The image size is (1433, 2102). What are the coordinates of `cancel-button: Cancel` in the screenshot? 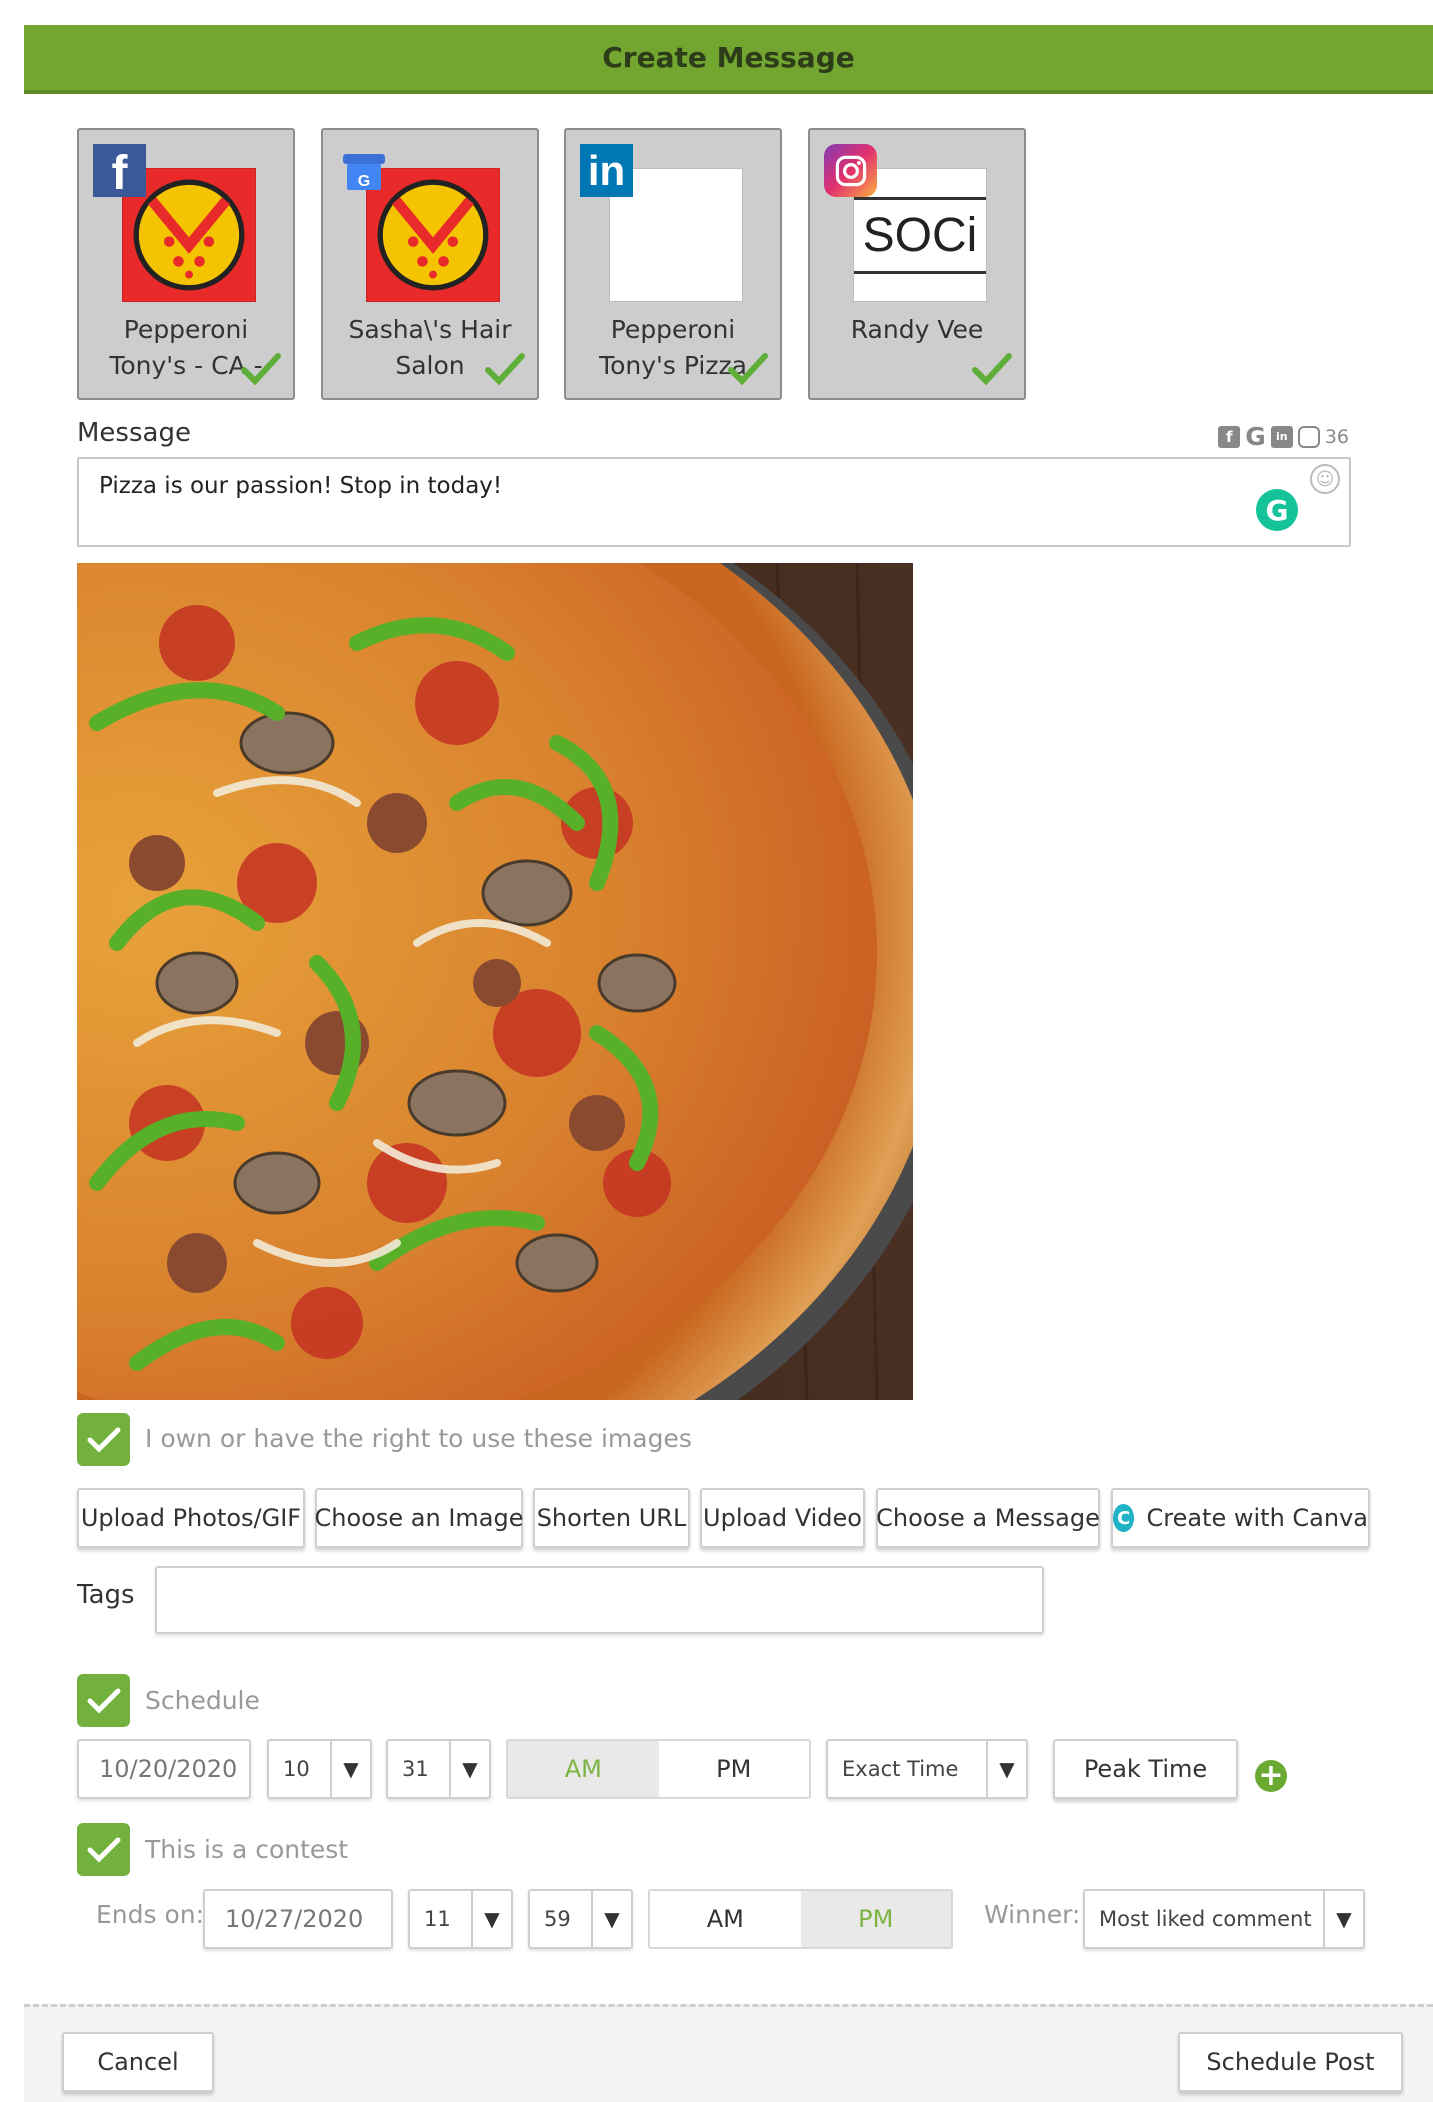 It's located at (138, 2062).